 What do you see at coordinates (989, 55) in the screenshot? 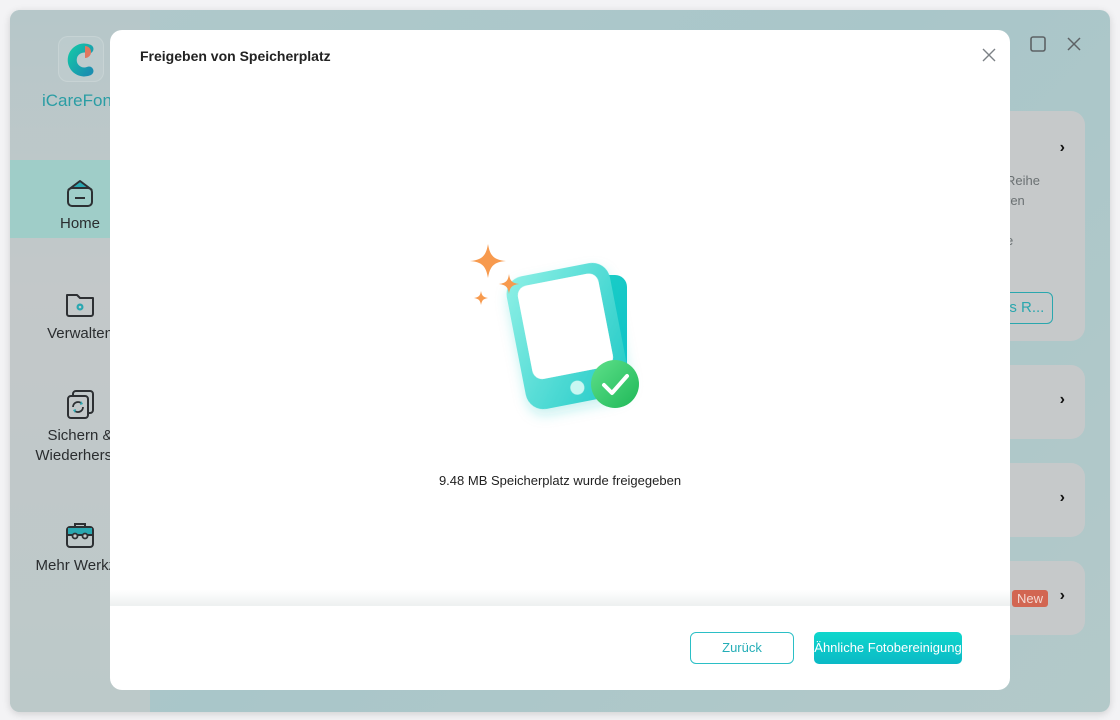
I see `close-icon` at bounding box center [989, 55].